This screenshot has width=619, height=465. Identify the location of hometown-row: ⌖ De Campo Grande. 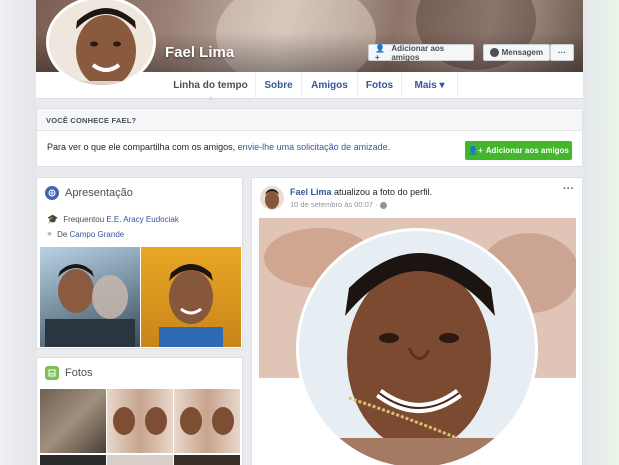
(86, 234).